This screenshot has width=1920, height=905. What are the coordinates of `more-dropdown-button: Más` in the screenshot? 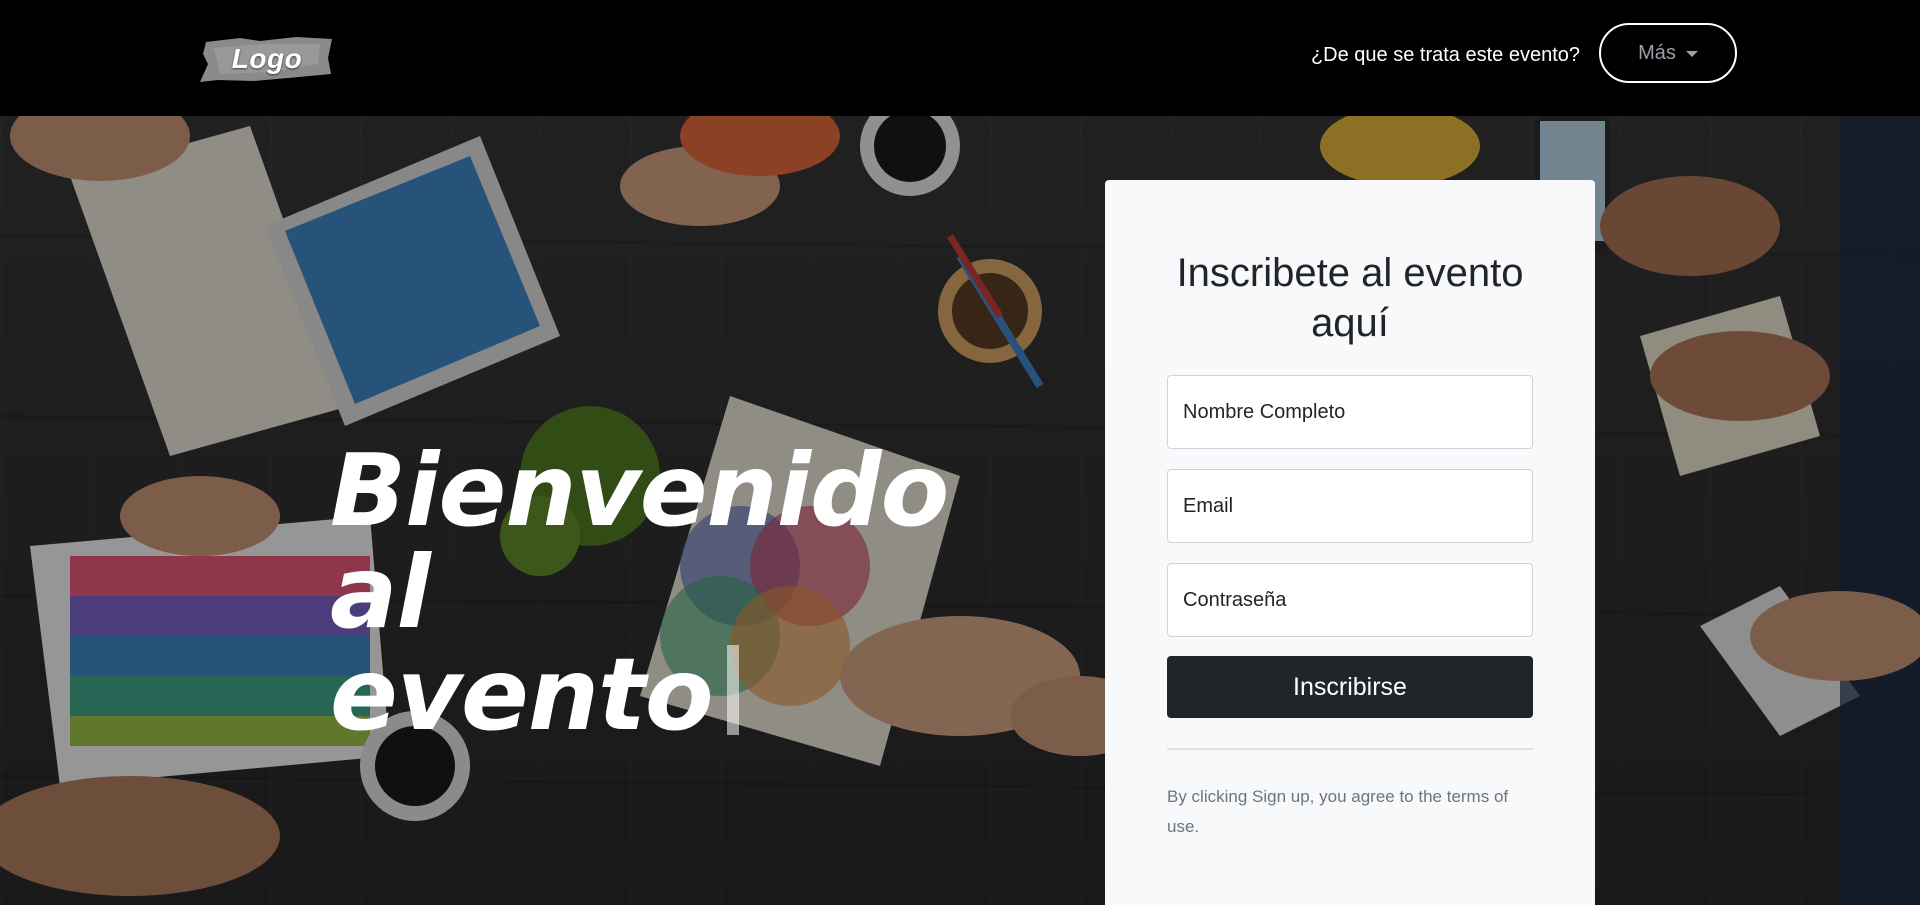 It's located at (1668, 53).